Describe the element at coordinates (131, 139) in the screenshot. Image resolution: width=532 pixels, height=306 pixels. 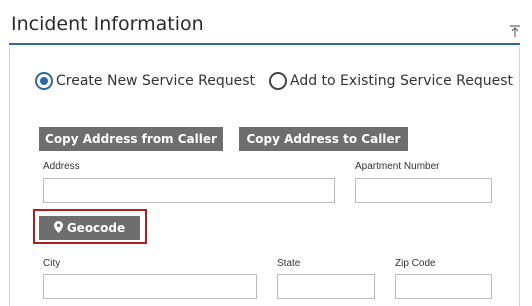
I see `copy-address-from-caller-button: Copy Address from Caller` at that location.